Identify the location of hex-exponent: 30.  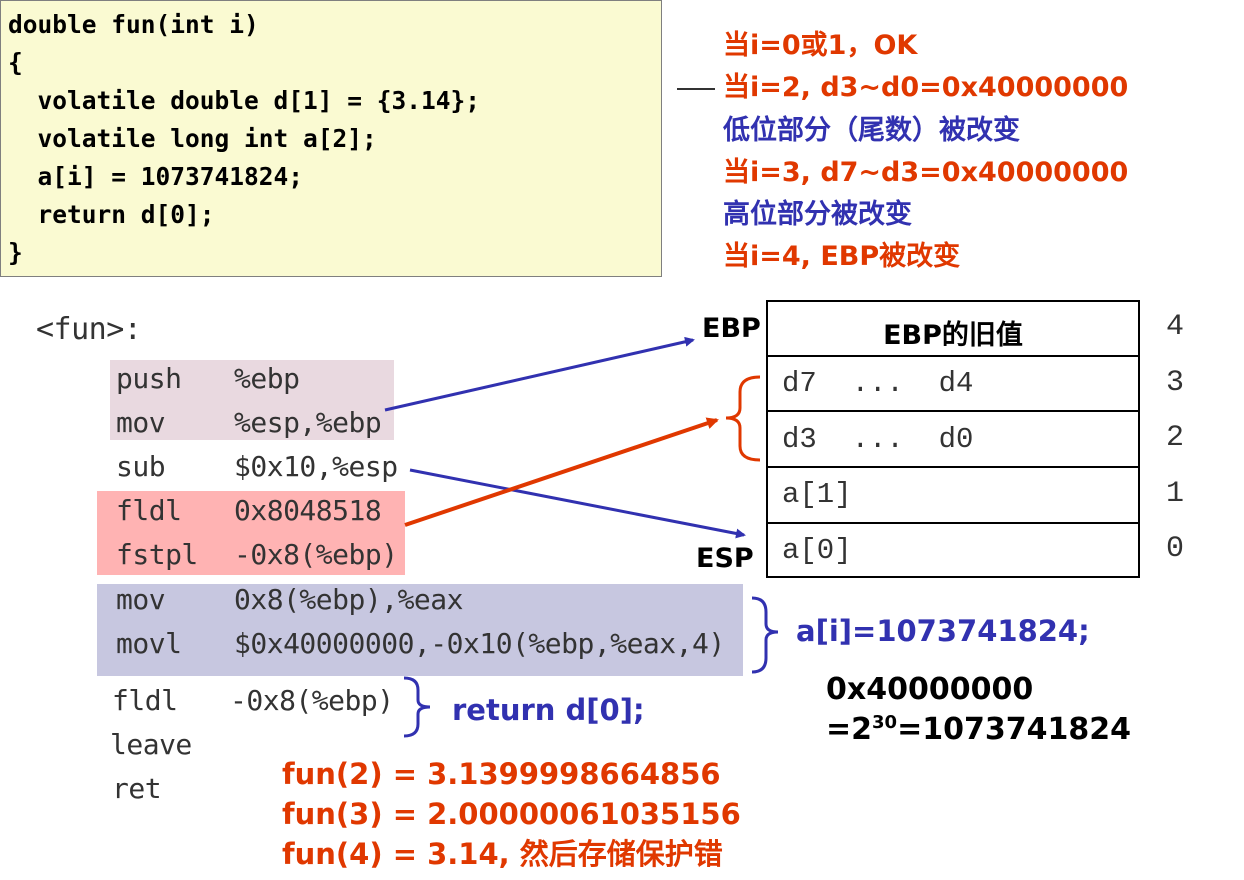
(885, 722).